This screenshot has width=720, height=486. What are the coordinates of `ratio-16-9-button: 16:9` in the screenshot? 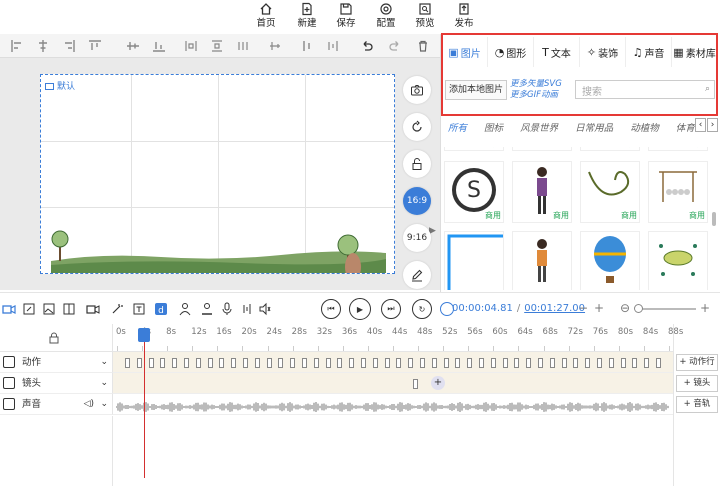 It's located at (417, 201).